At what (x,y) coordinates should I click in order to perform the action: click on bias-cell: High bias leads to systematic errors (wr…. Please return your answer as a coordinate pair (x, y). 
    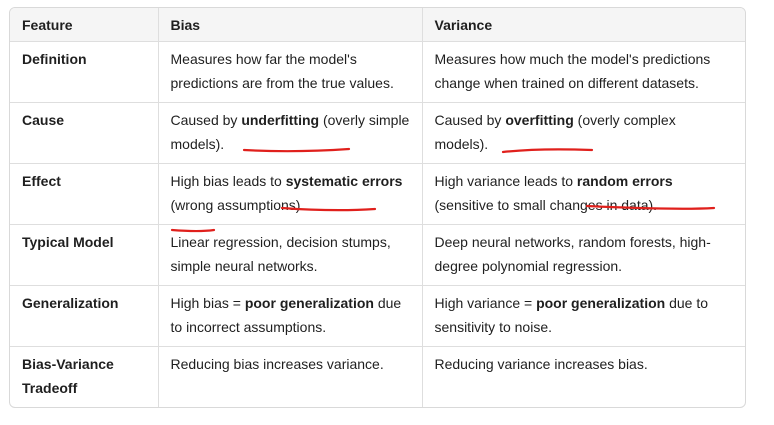
    Looking at the image, I should click on (290, 194).